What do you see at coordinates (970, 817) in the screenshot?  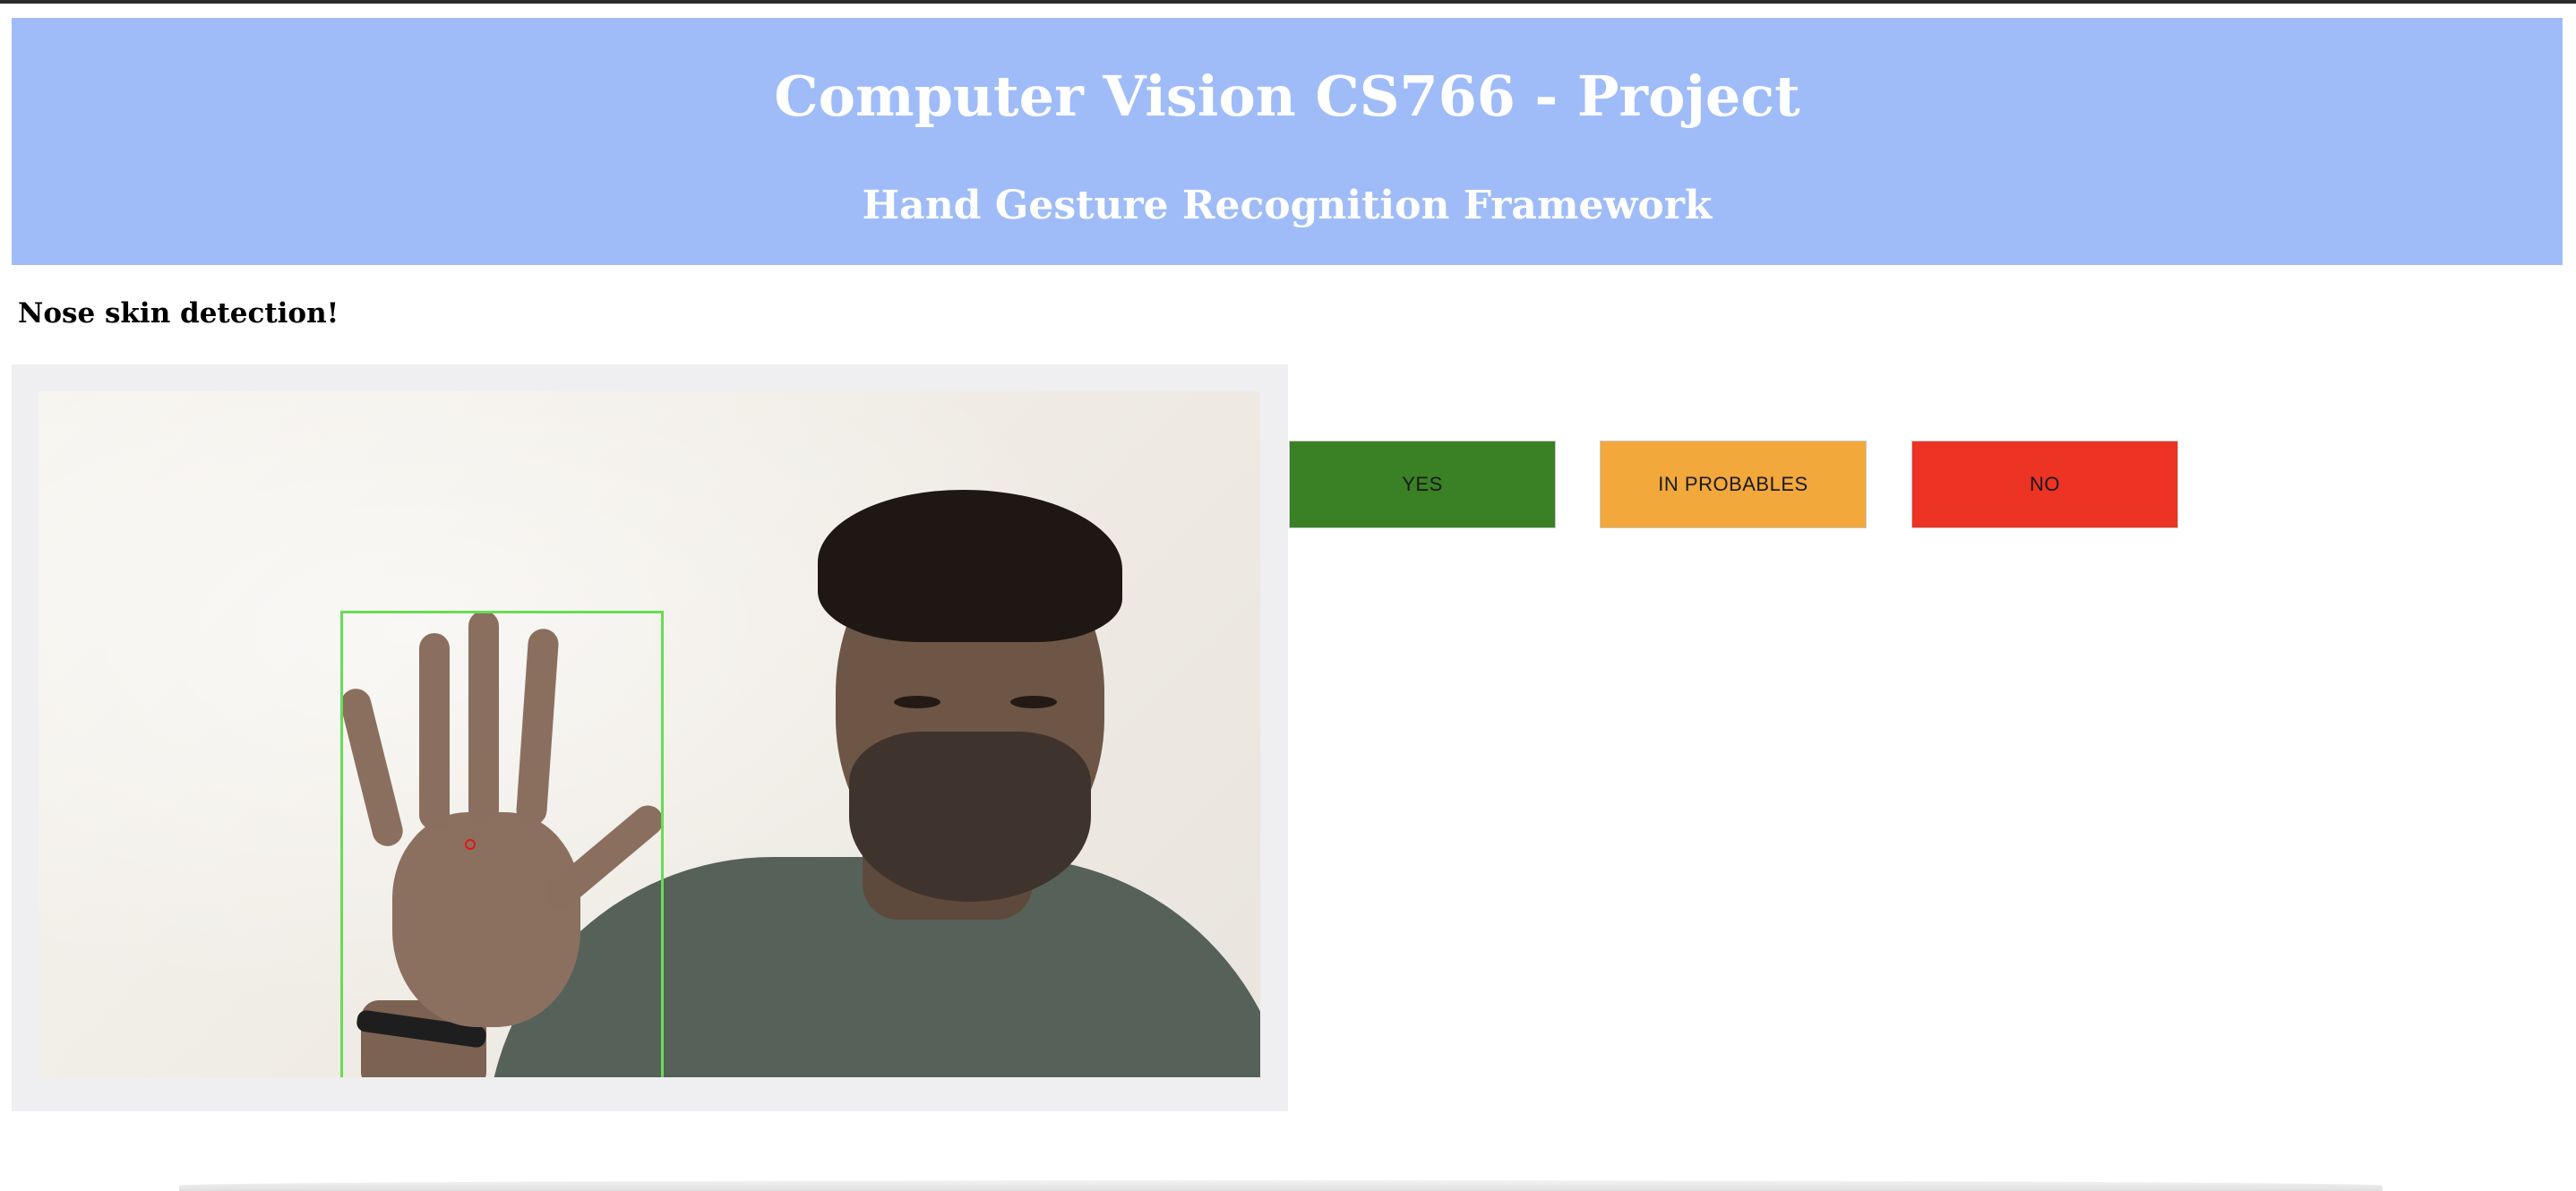 I see `person-beard` at bounding box center [970, 817].